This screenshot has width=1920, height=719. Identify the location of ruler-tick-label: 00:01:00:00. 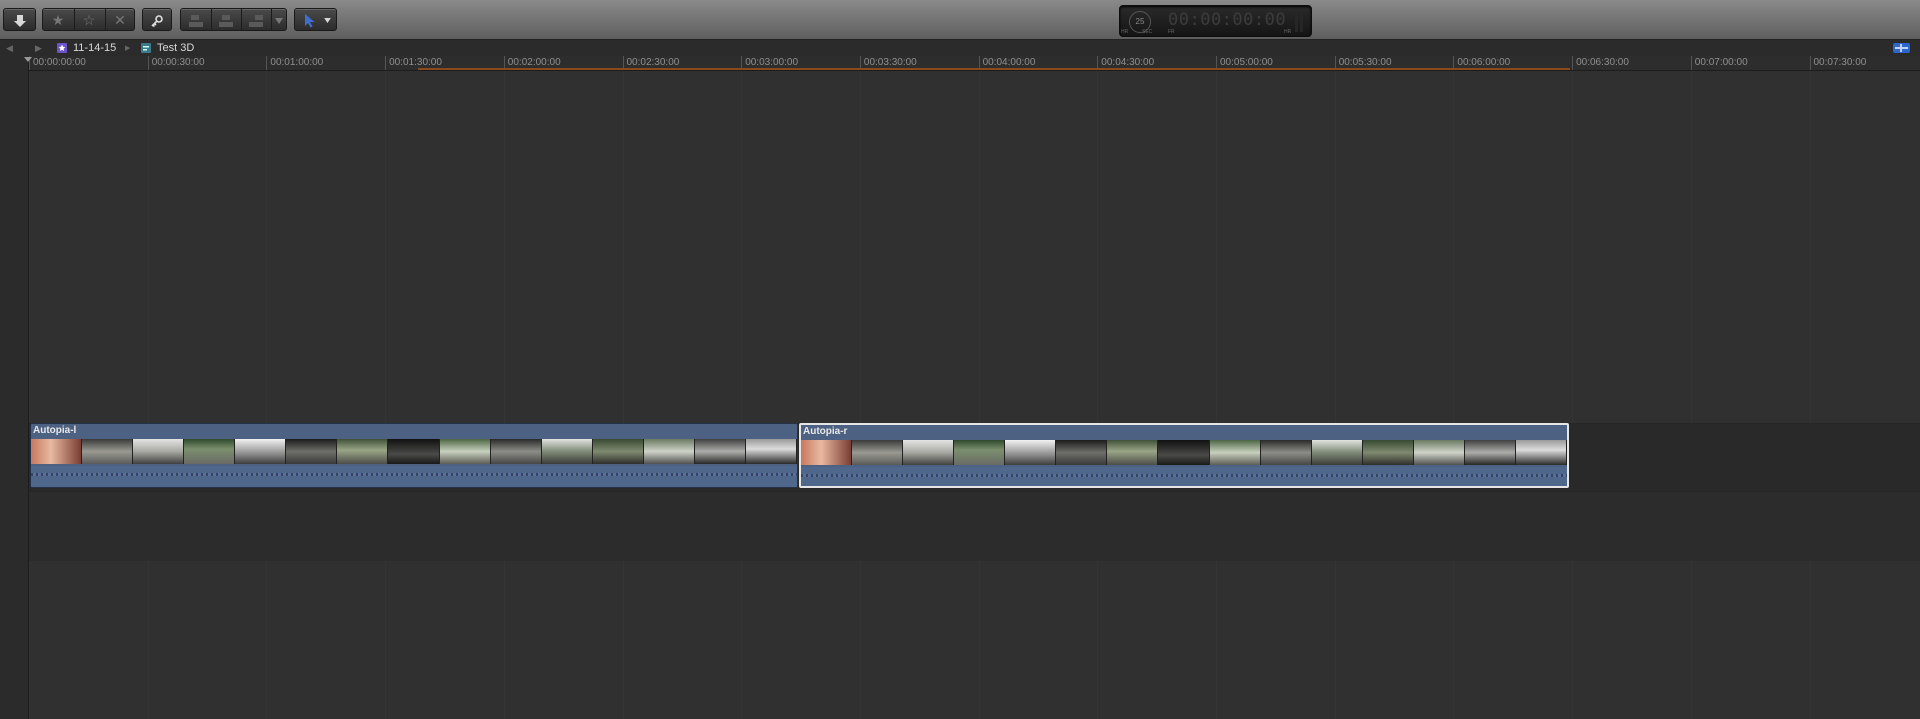
(297, 62).